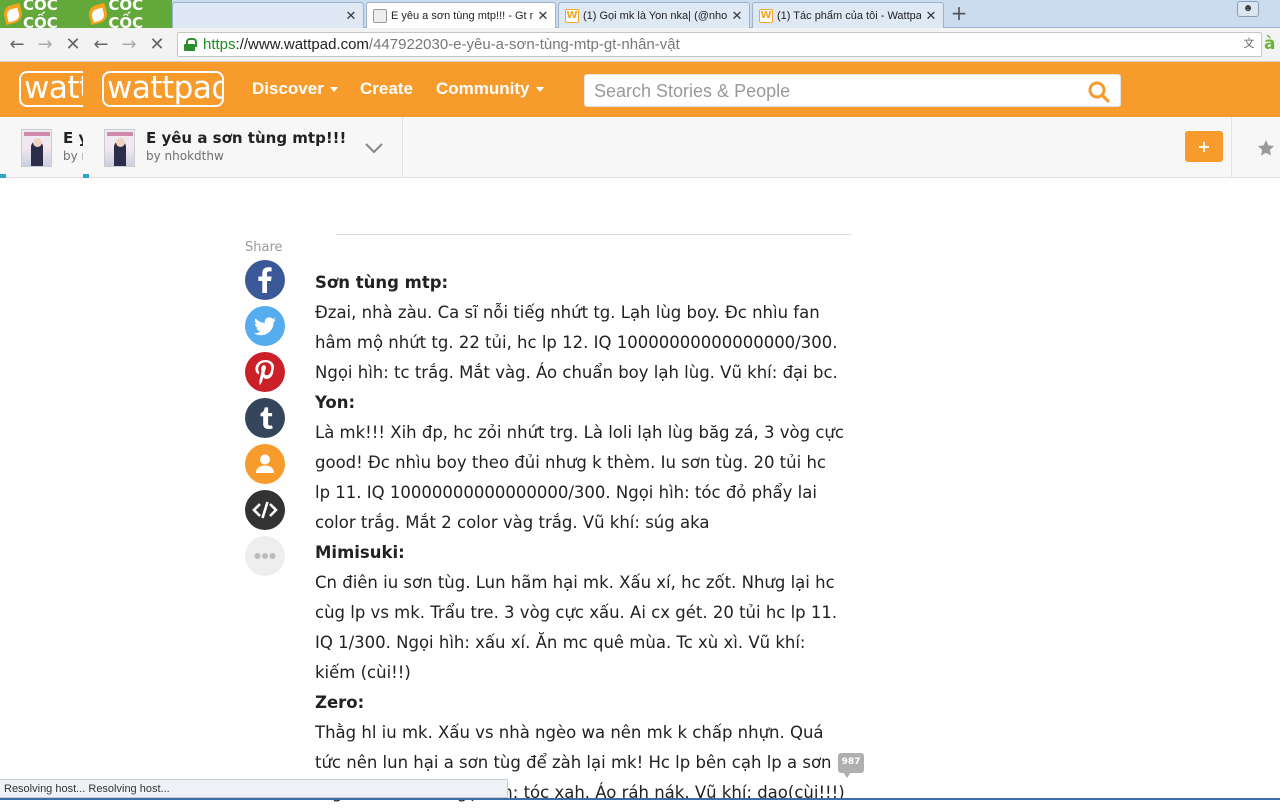 The height and width of the screenshot is (808, 1280). I want to click on share-facebook-button, so click(265, 280).